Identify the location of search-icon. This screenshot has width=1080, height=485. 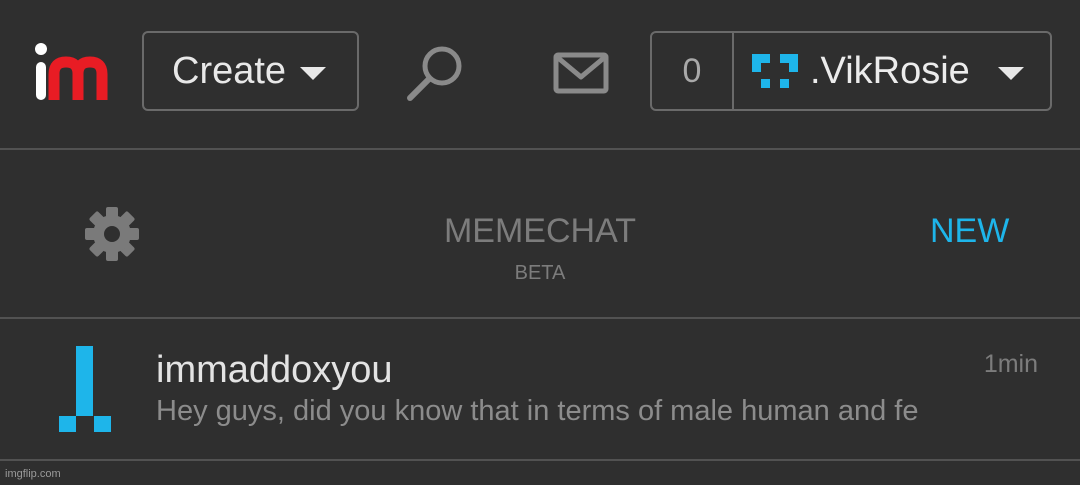
(435, 74).